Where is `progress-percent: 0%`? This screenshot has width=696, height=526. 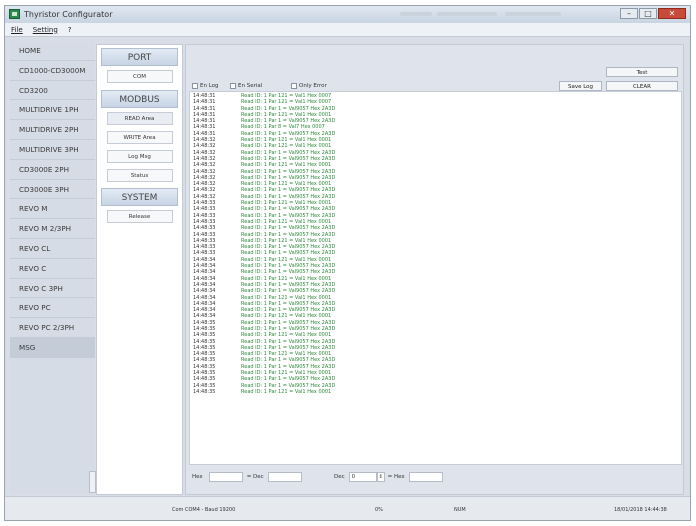 progress-percent: 0% is located at coordinates (379, 510).